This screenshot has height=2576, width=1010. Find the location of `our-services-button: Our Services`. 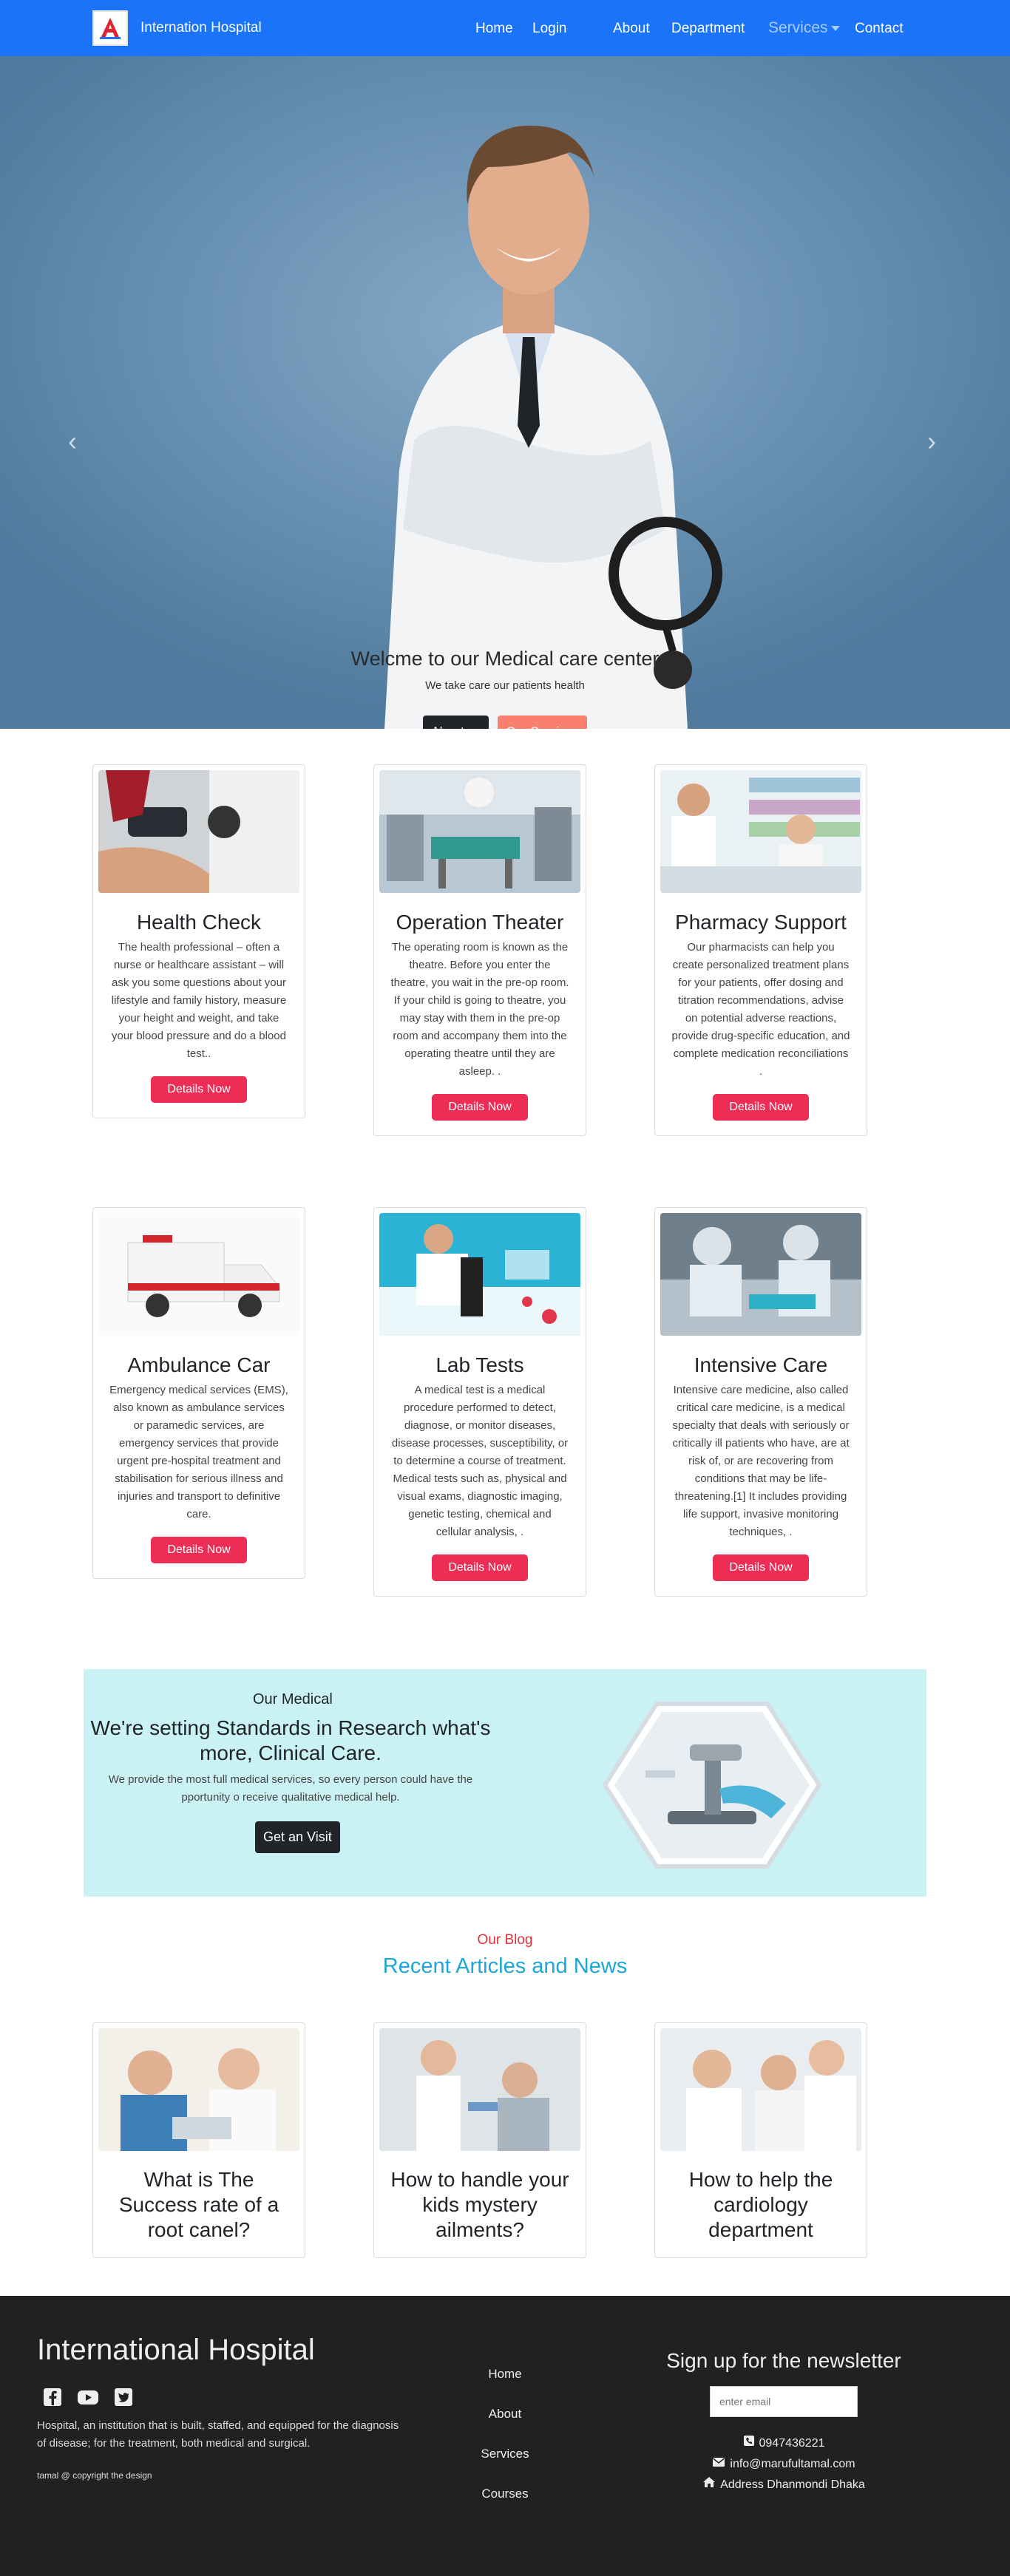

our-services-button: Our Services is located at coordinates (543, 722).